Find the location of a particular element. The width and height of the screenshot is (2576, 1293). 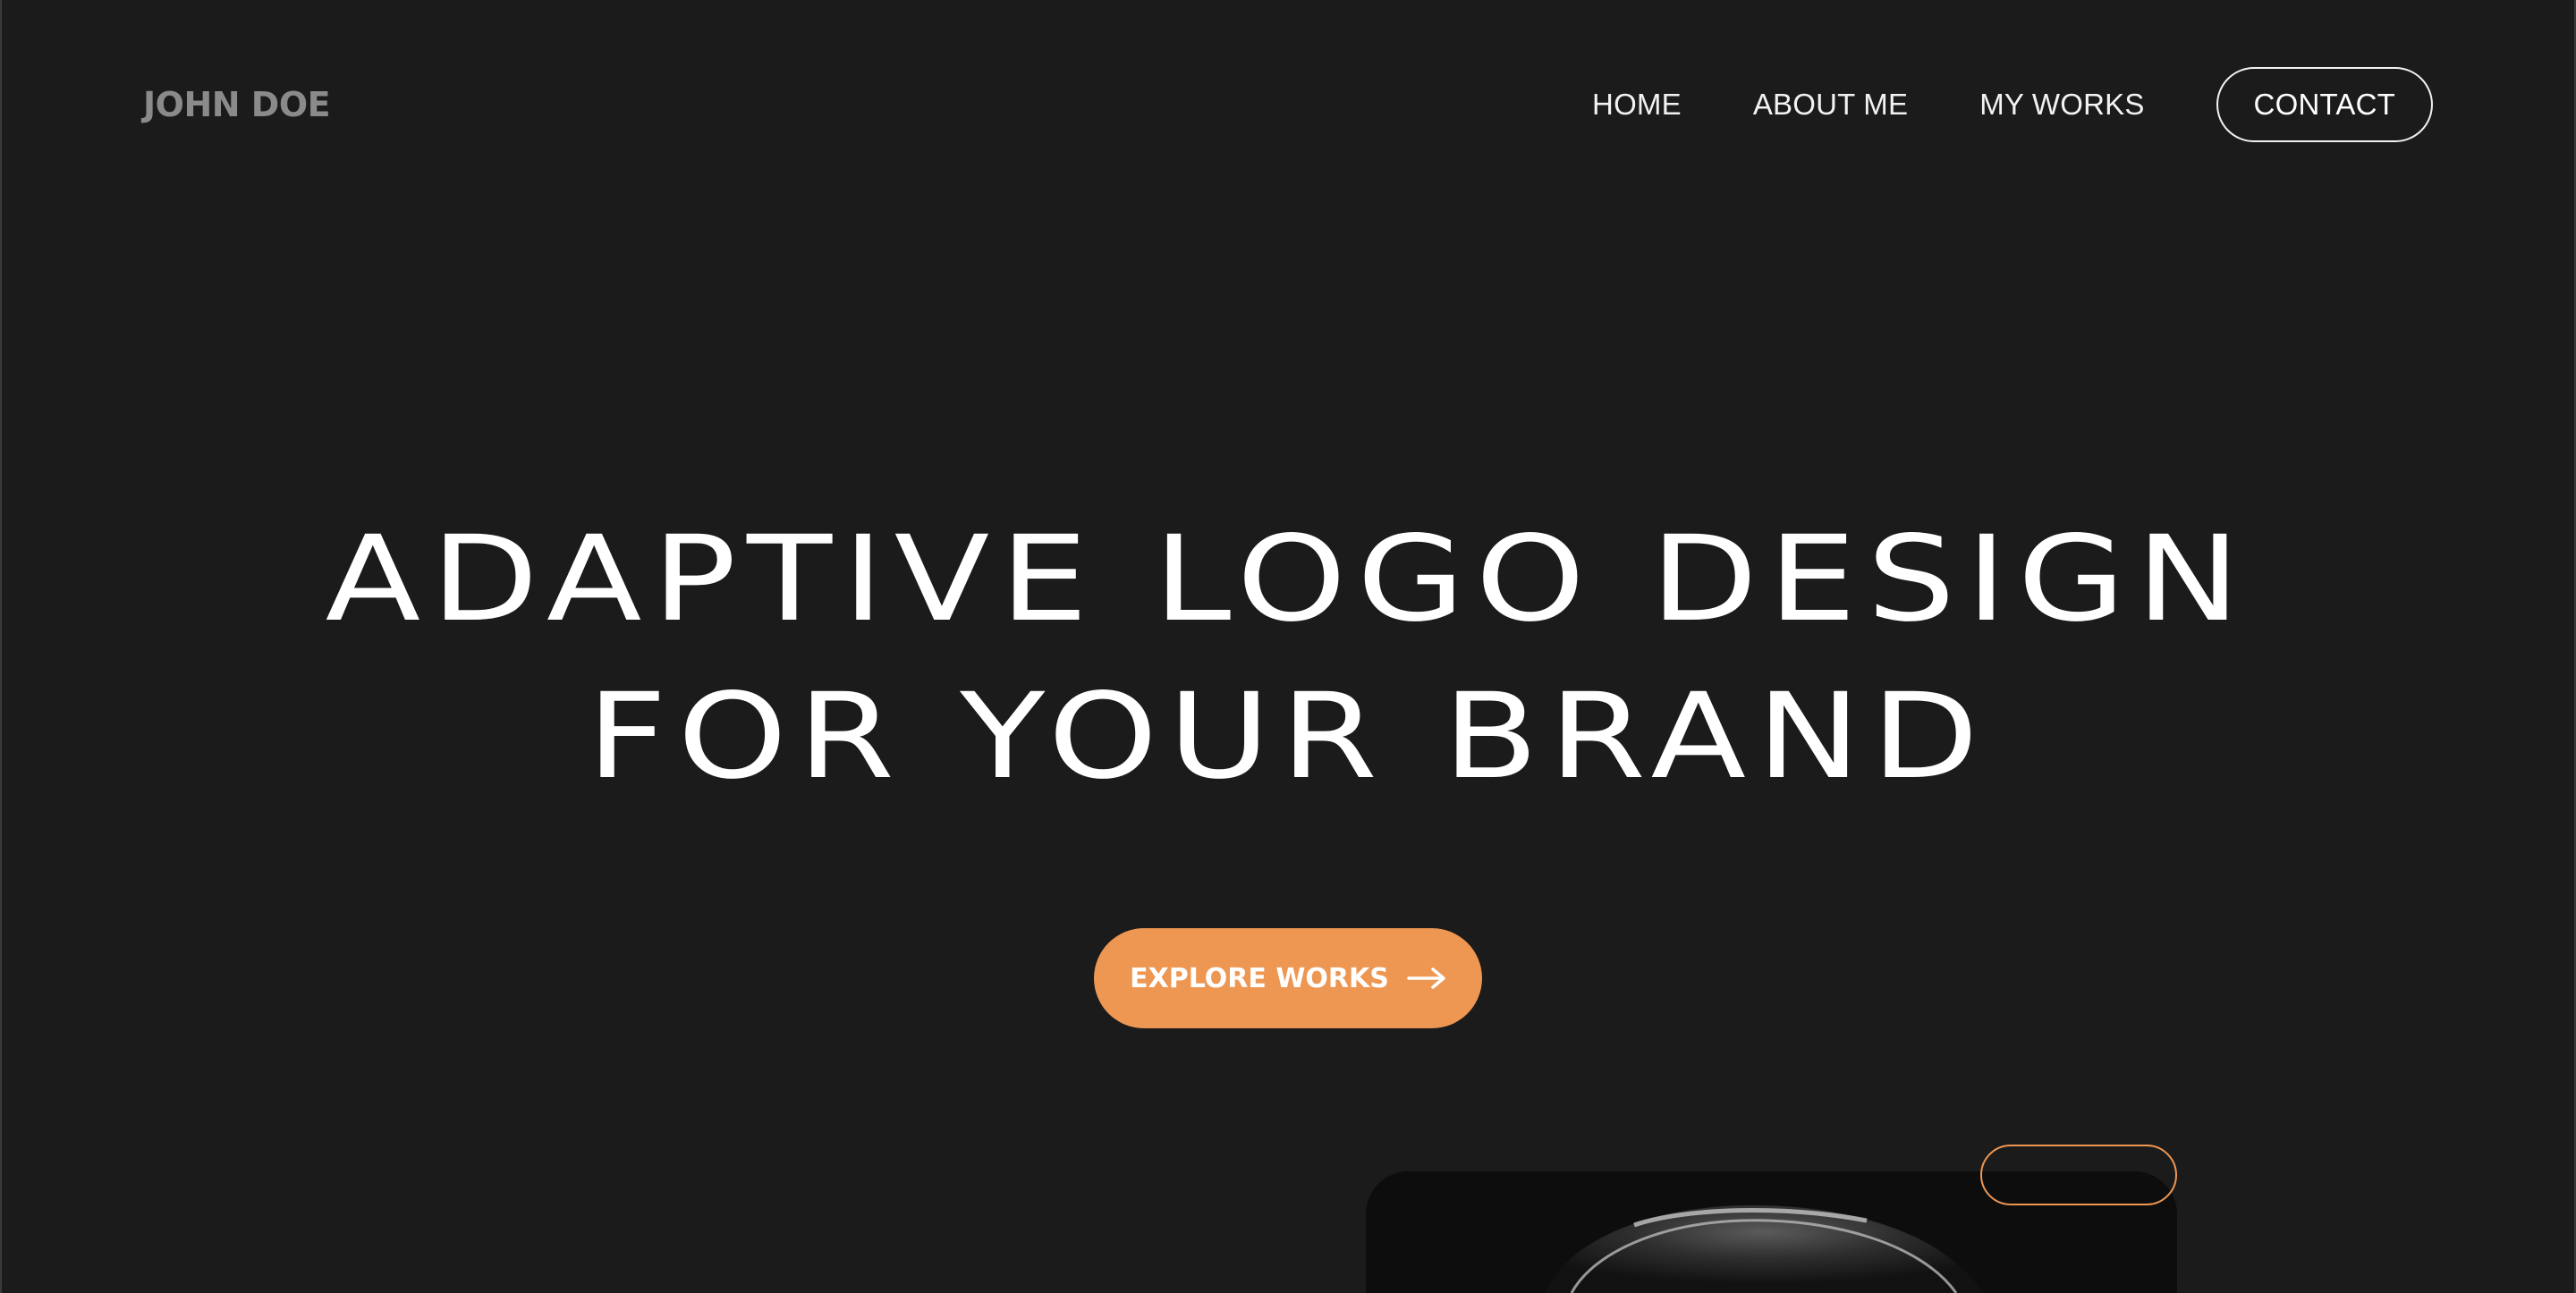

arrow-right-icon is located at coordinates (1426, 979).